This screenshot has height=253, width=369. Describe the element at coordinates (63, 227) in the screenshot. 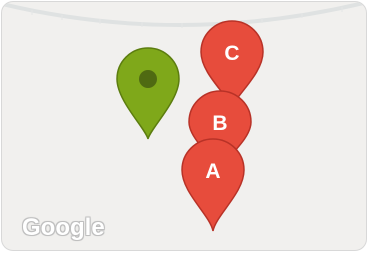

I see `google-logo: Google` at that location.